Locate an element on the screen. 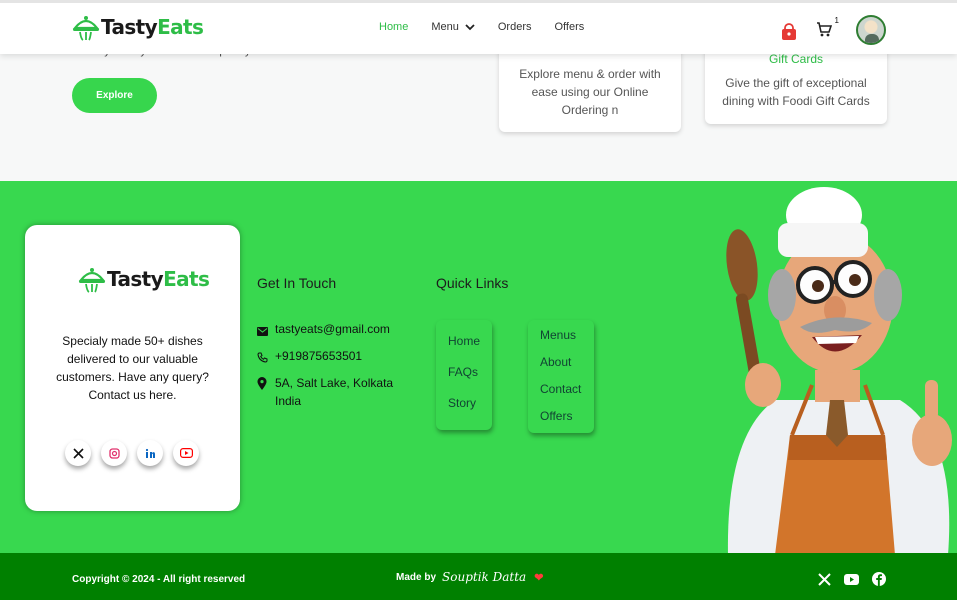 This screenshot has width=957, height=600. nav-icons: 1 is located at coordinates (833, 30).